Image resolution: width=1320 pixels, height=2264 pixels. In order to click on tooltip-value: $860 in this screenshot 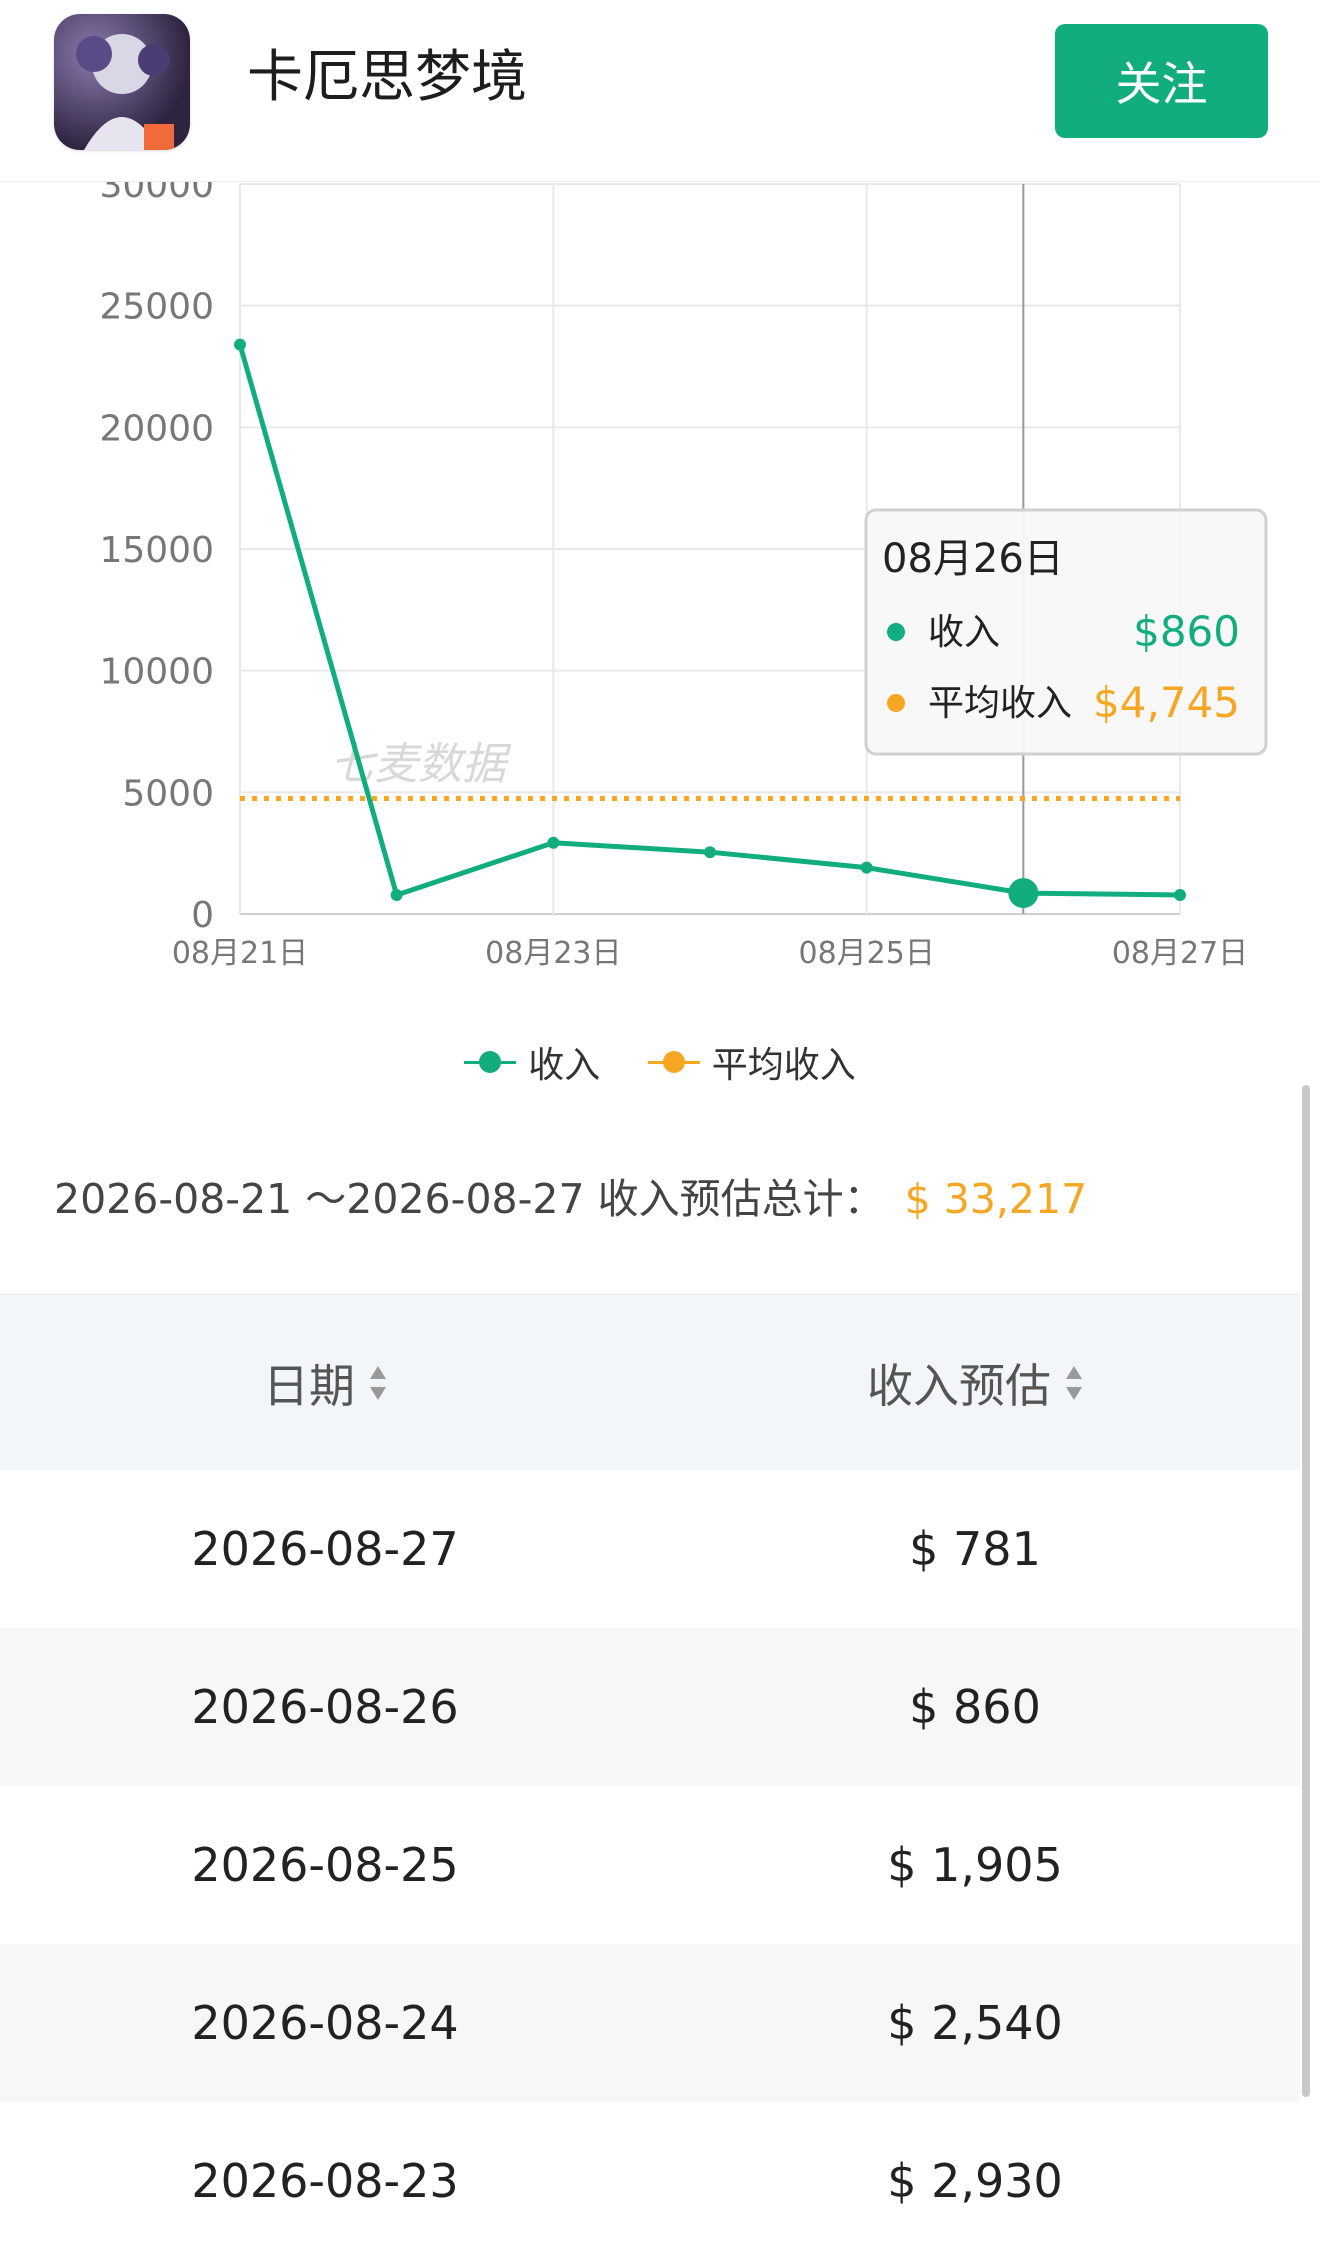, I will do `click(1186, 631)`.